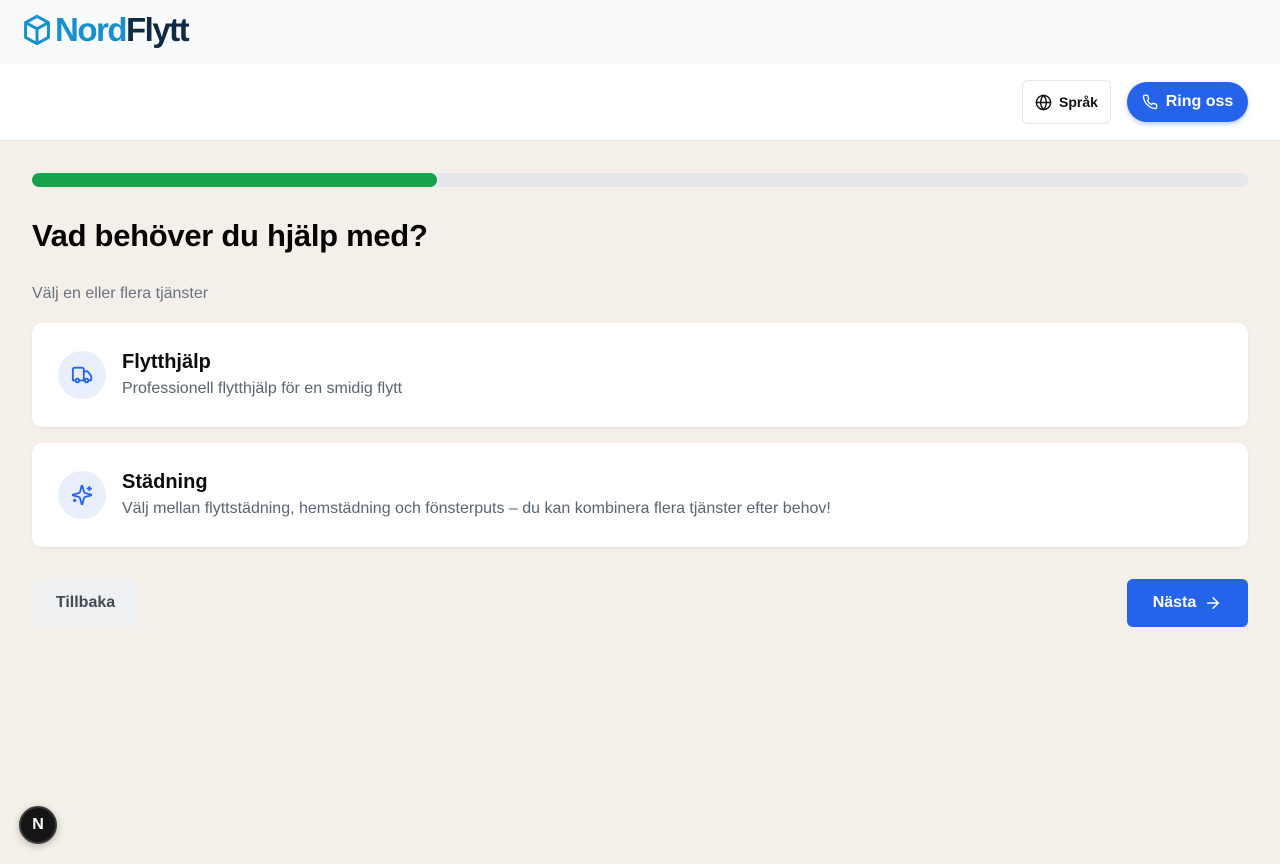 The width and height of the screenshot is (1280, 864). I want to click on truck-icon, so click(82, 375).